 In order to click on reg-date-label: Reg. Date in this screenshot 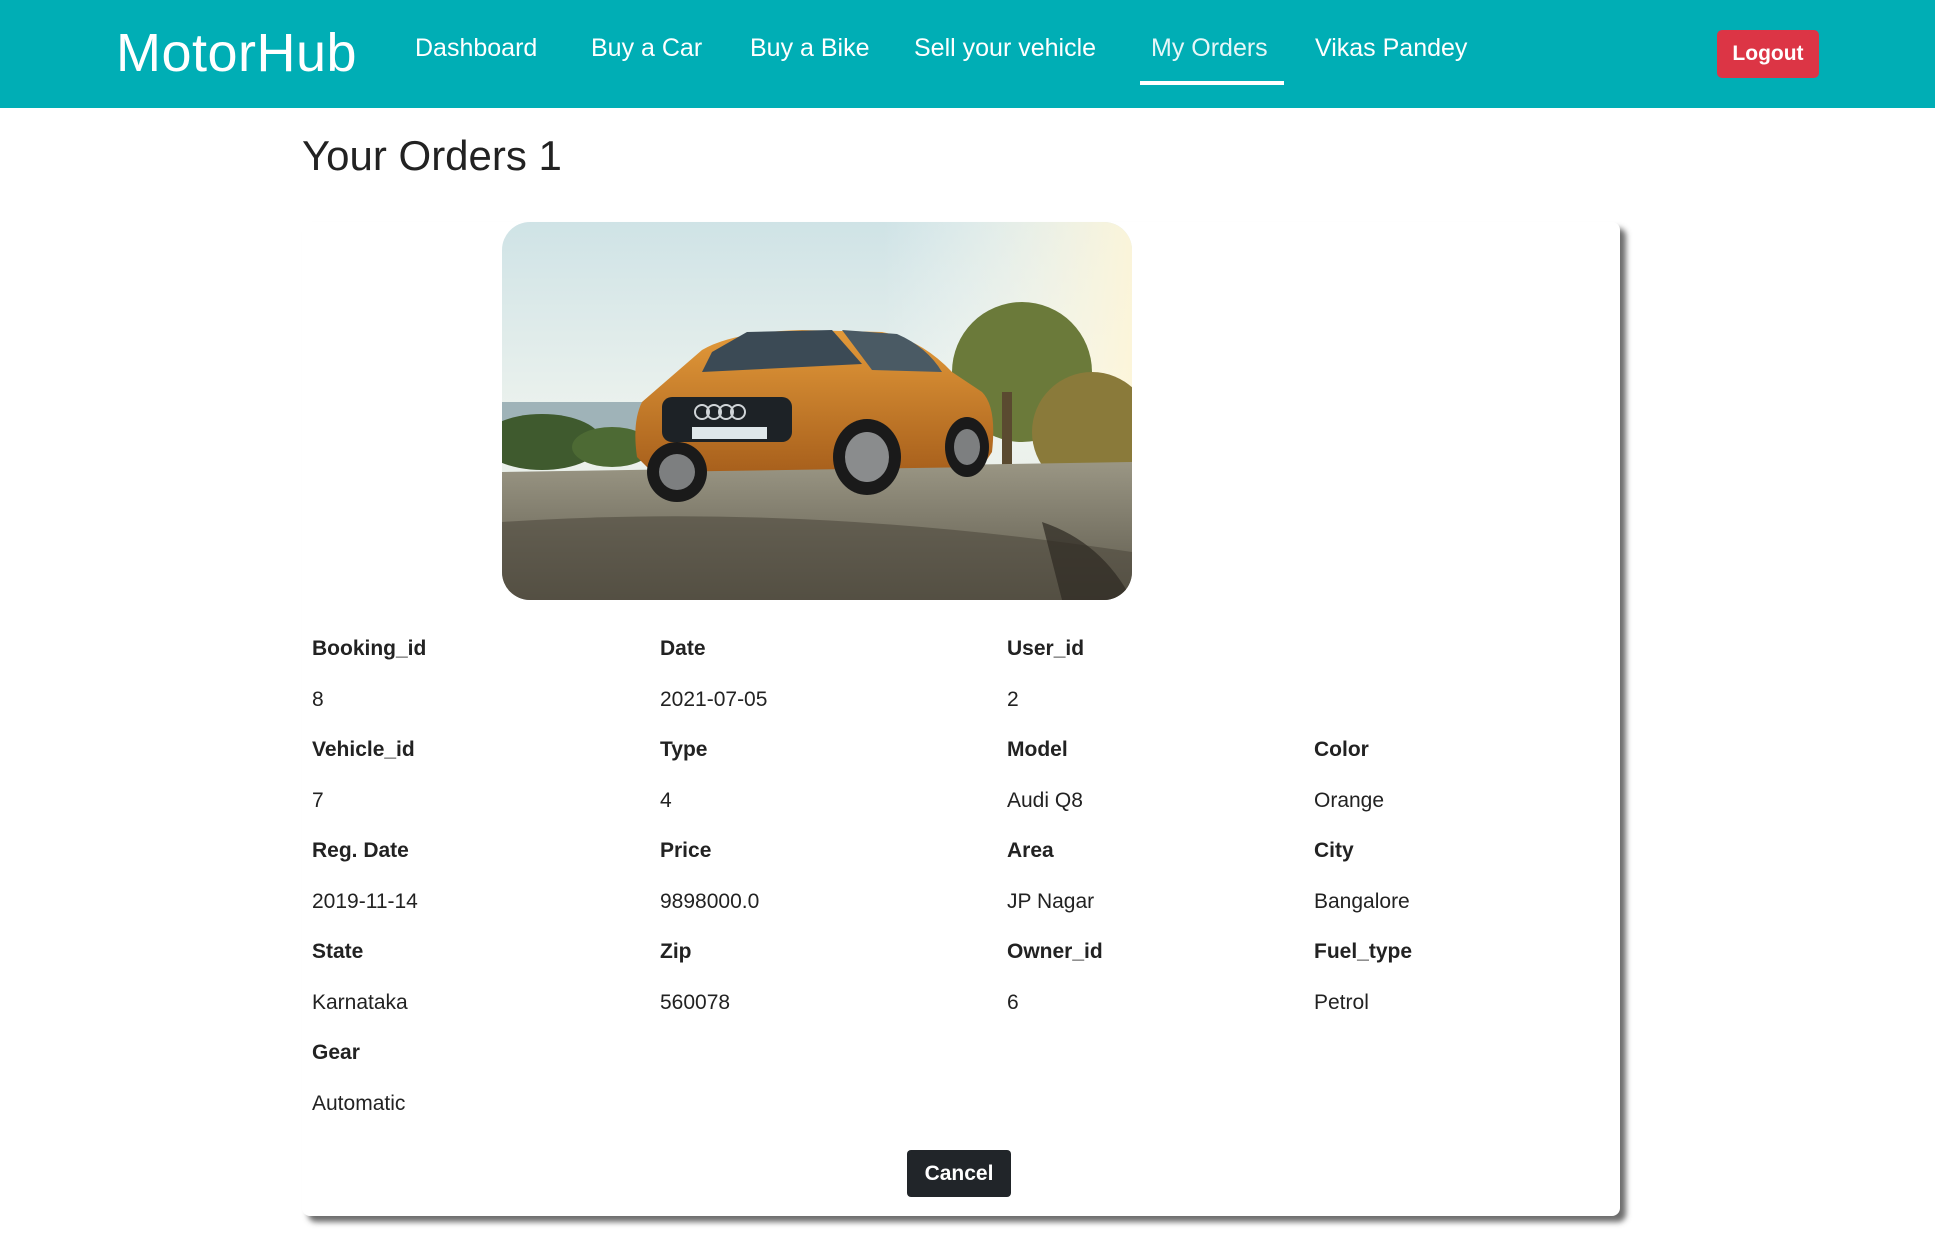, I will do `click(360, 850)`.